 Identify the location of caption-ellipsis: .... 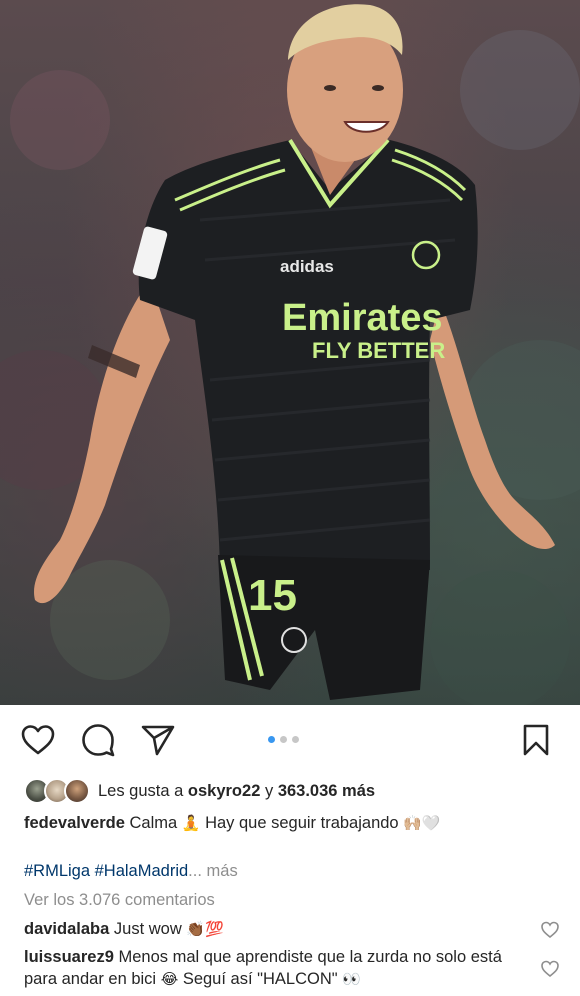
(195, 871).